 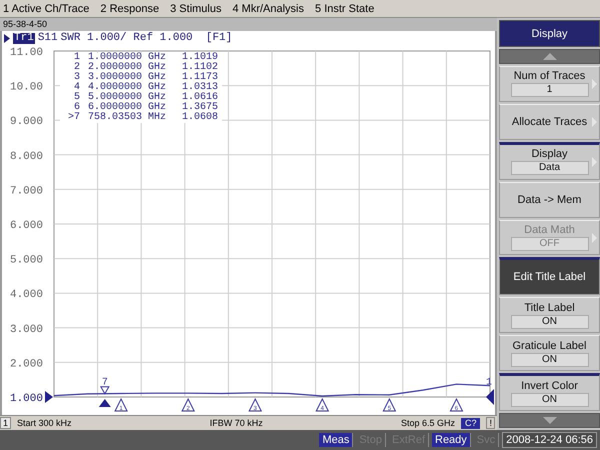 I want to click on marker-stimulus: 3.0000000 GHz, so click(x=127, y=78).